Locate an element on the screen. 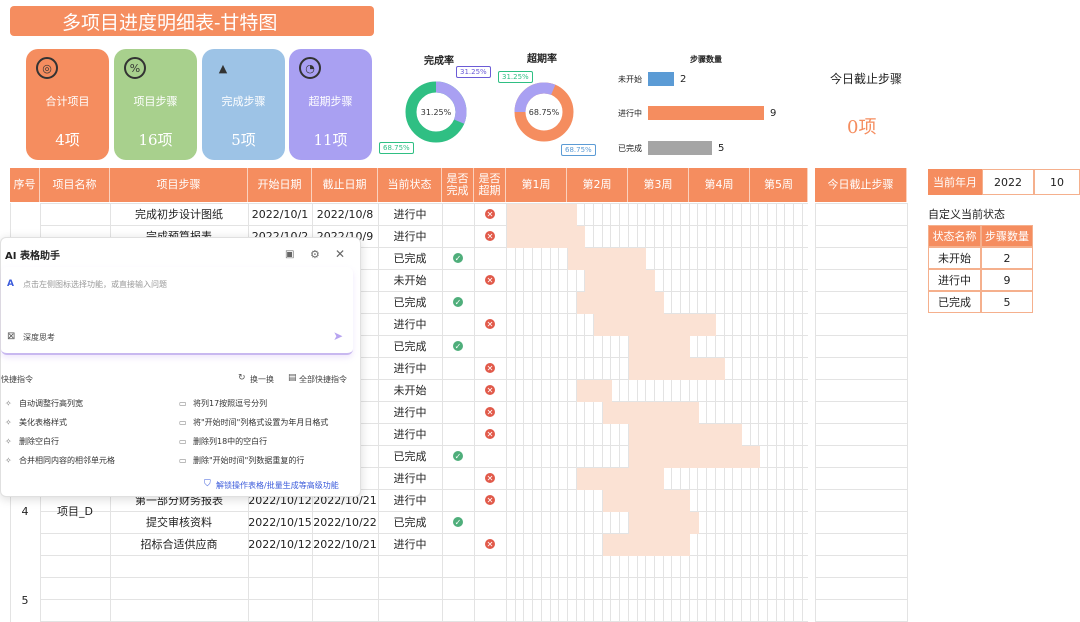 Image resolution: width=1080 pixels, height=622 pixels. end-date-cell: 2022/10/8 is located at coordinates (345, 214).